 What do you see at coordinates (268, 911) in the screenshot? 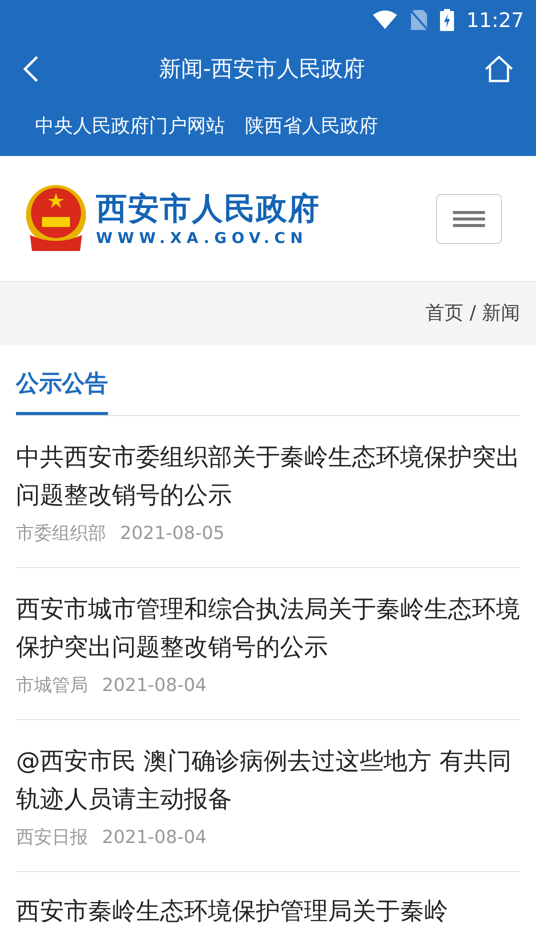
I see `article-title: 西安市秦岭生态环境保护管理局关于秦岭` at bounding box center [268, 911].